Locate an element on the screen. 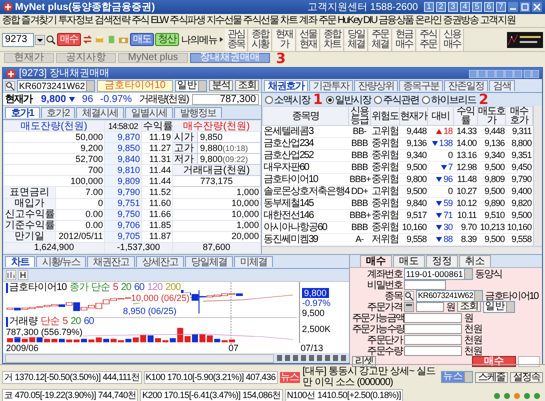  column-header: 위험도 is located at coordinates (385, 116).